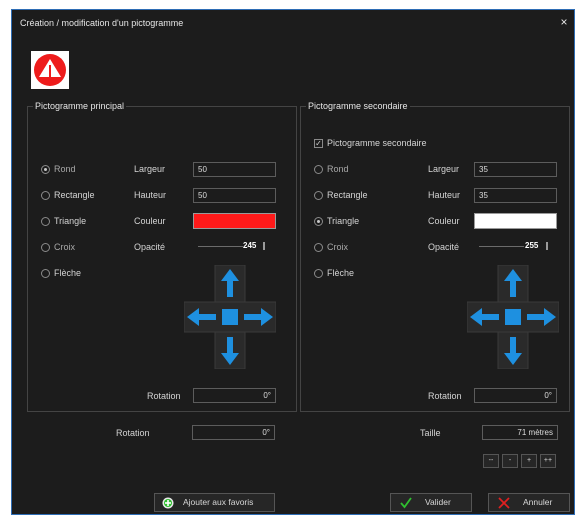  Describe the element at coordinates (358, 106) in the screenshot. I see `secondary-group-title: Pictogramme secondaire` at that location.